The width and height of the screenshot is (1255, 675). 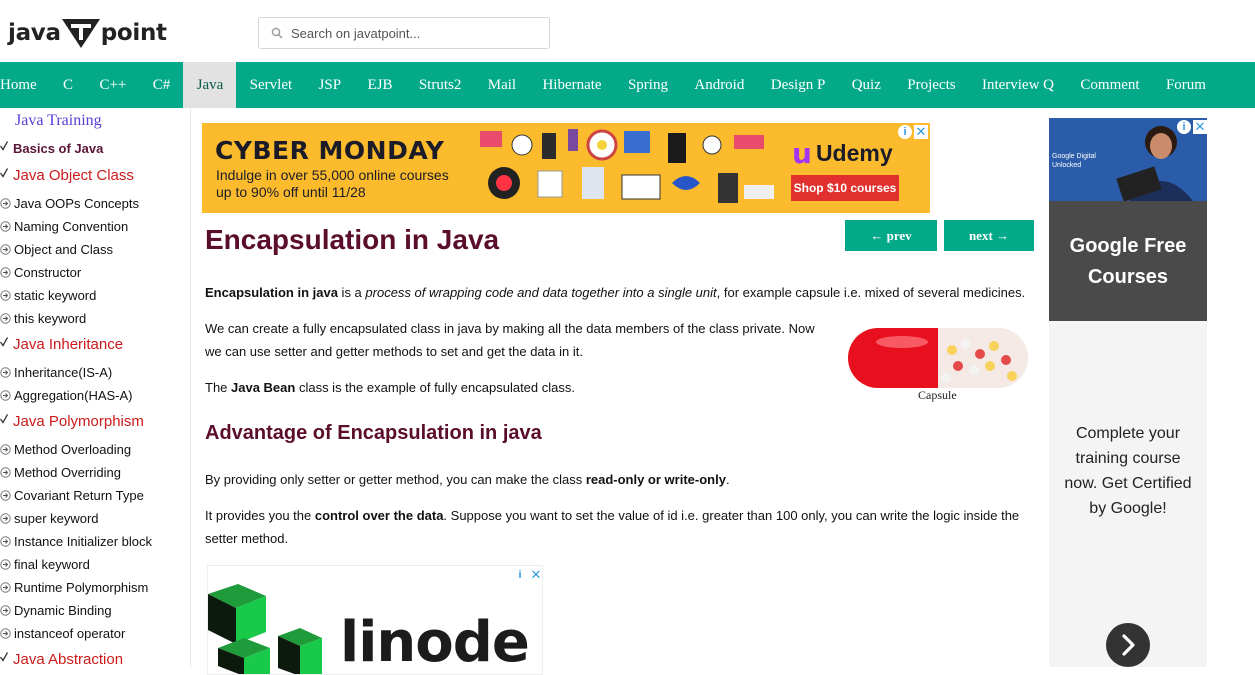 What do you see at coordinates (58, 121) in the screenshot?
I see `sidebar-title: Java Training` at bounding box center [58, 121].